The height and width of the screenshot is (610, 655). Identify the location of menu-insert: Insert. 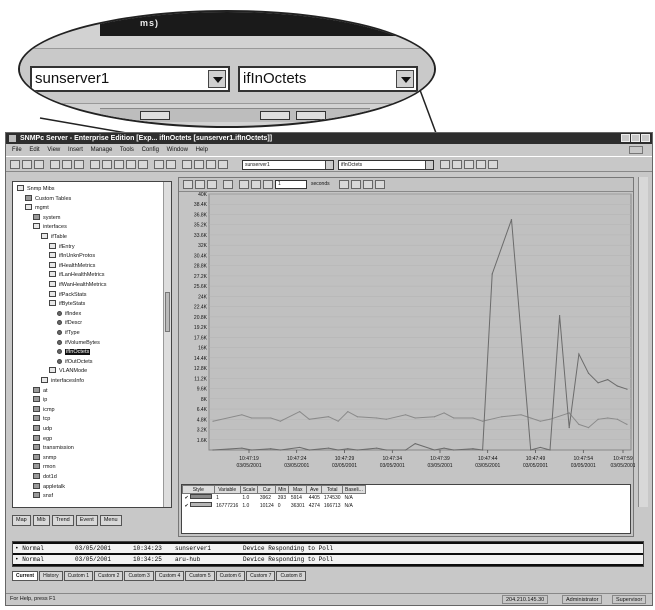
(75, 150).